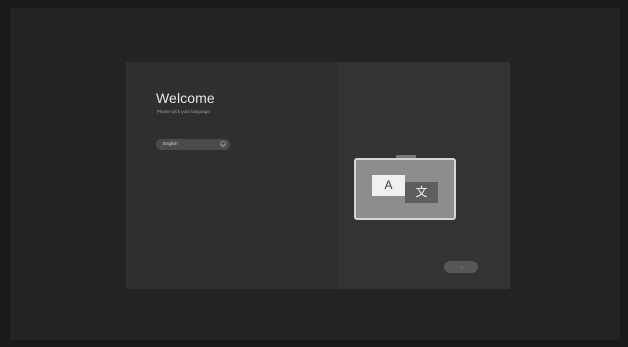  Describe the element at coordinates (185, 98) in the screenshot. I see `page-title: Welcome` at that location.